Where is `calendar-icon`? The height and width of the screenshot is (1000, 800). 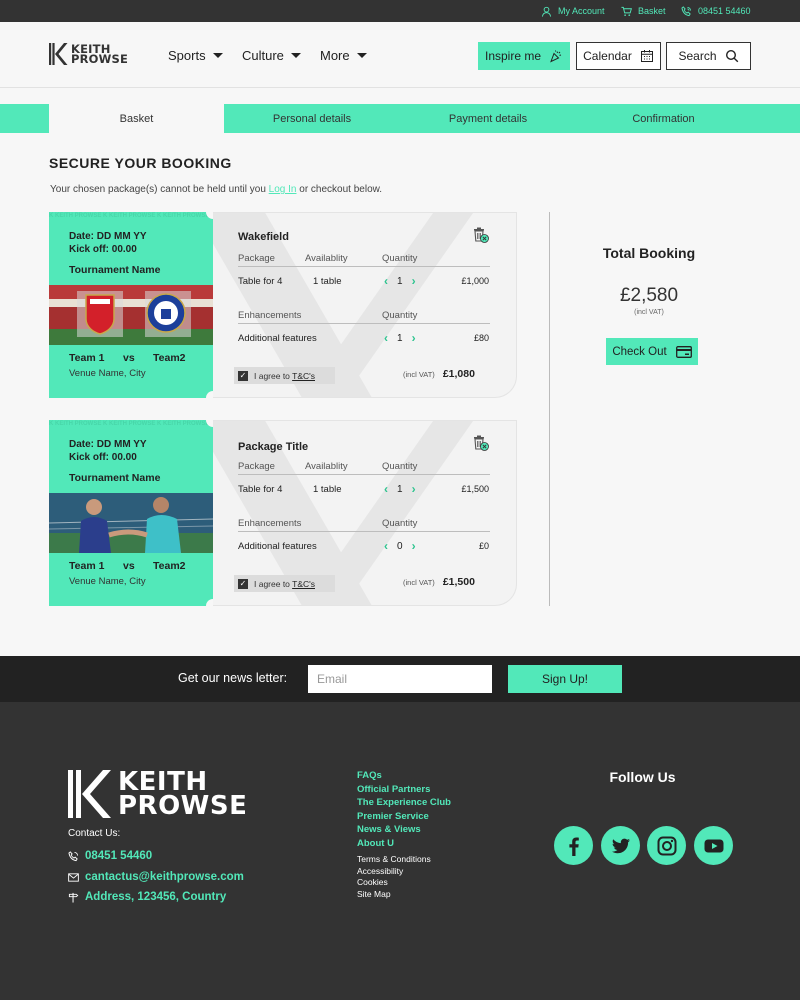 calendar-icon is located at coordinates (646, 56).